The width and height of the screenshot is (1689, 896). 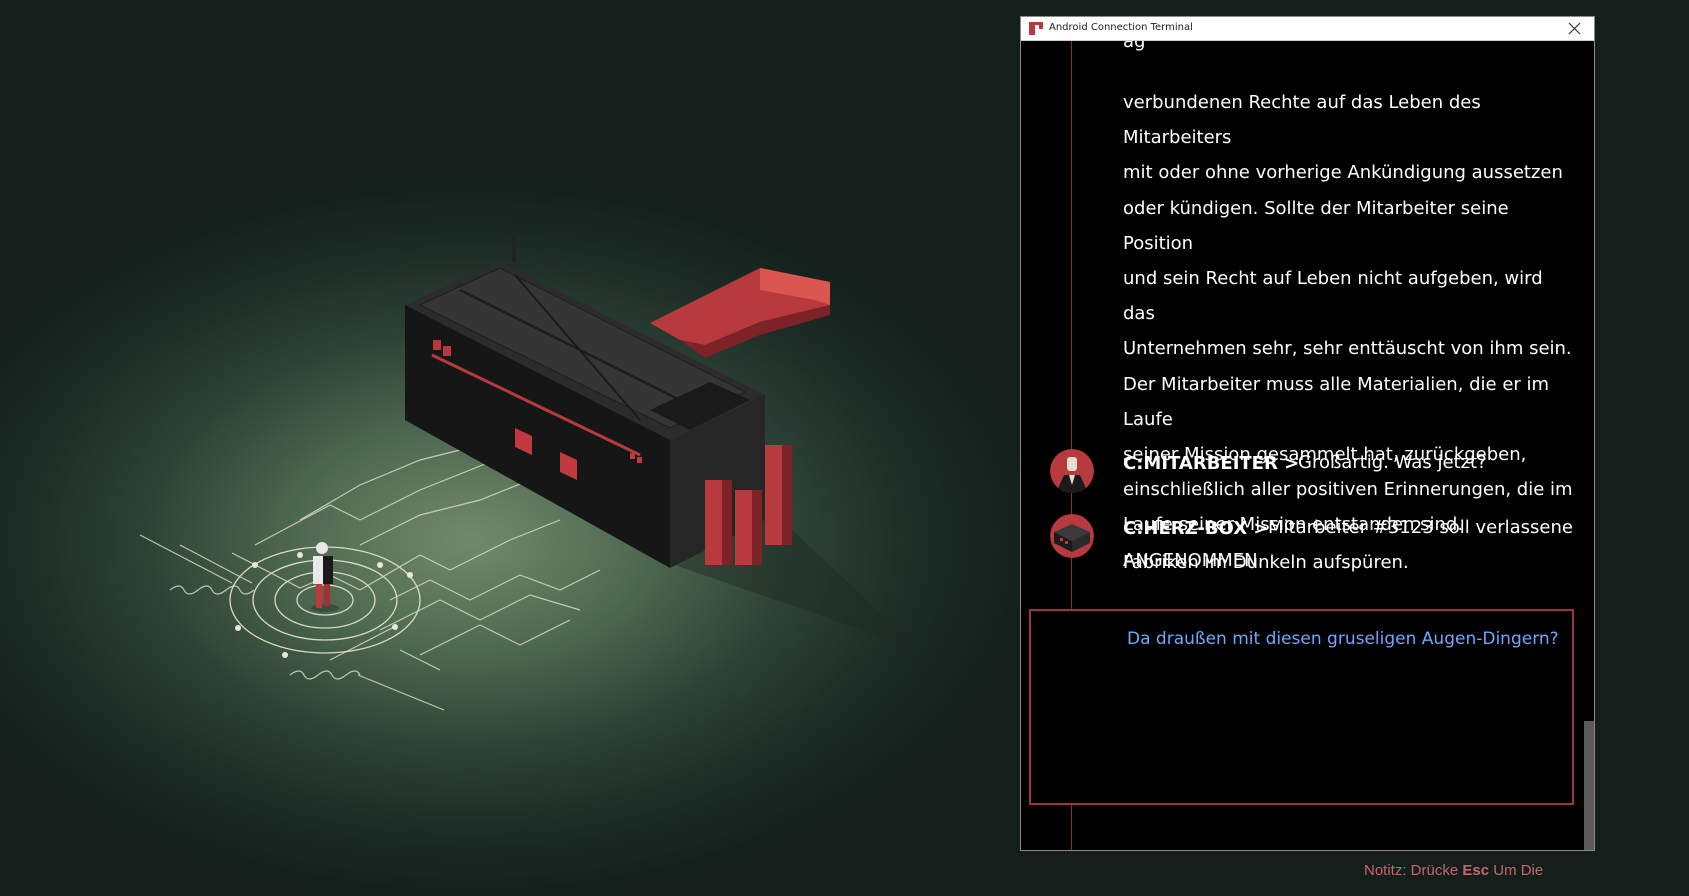 I want to click on employee-avatar-icon, so click(x=1072, y=471).